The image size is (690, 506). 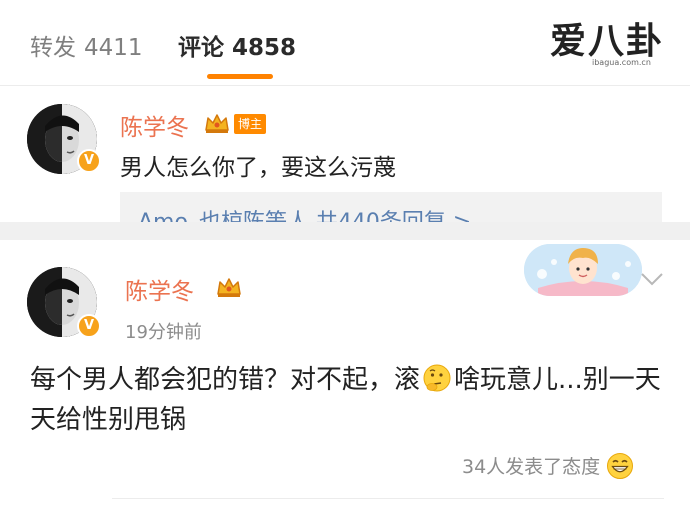 I want to click on host-badge: 博主, so click(x=250, y=124).